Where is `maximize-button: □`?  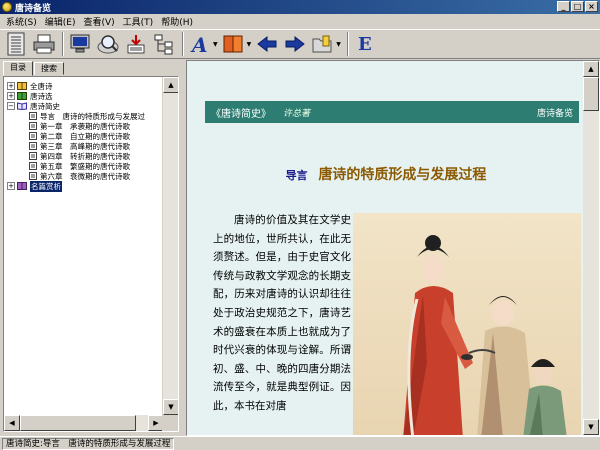
maximize-button: □ is located at coordinates (577, 6).